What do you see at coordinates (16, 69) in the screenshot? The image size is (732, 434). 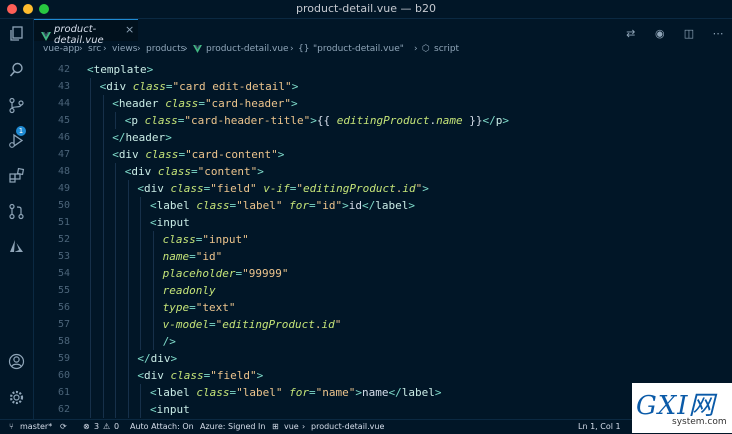 I see `search-icon` at bounding box center [16, 69].